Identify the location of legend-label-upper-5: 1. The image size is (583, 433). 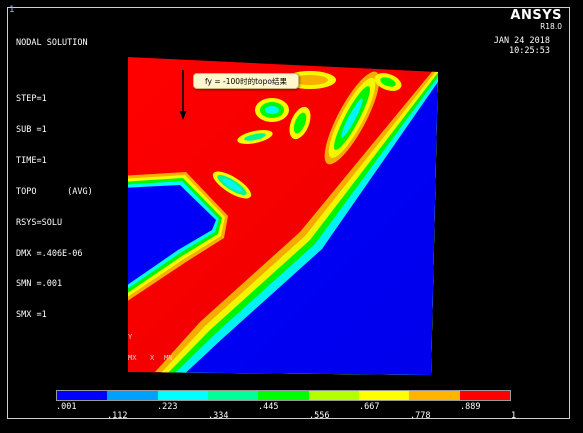
(514, 416).